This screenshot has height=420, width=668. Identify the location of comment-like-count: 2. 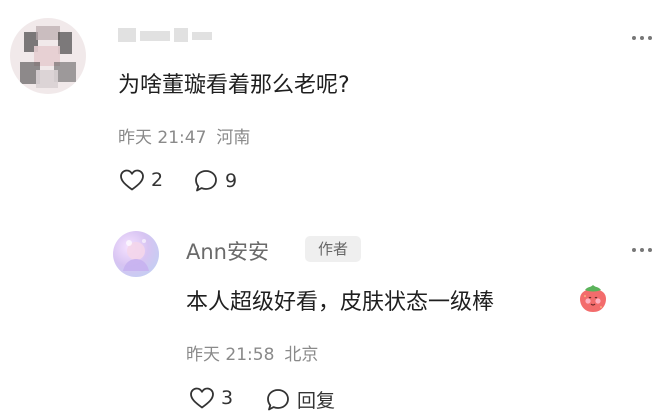
(157, 180).